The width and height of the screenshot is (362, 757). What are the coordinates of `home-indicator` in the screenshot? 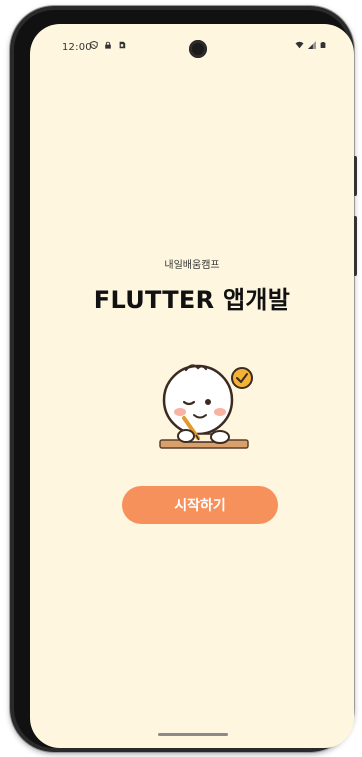 It's located at (193, 734).